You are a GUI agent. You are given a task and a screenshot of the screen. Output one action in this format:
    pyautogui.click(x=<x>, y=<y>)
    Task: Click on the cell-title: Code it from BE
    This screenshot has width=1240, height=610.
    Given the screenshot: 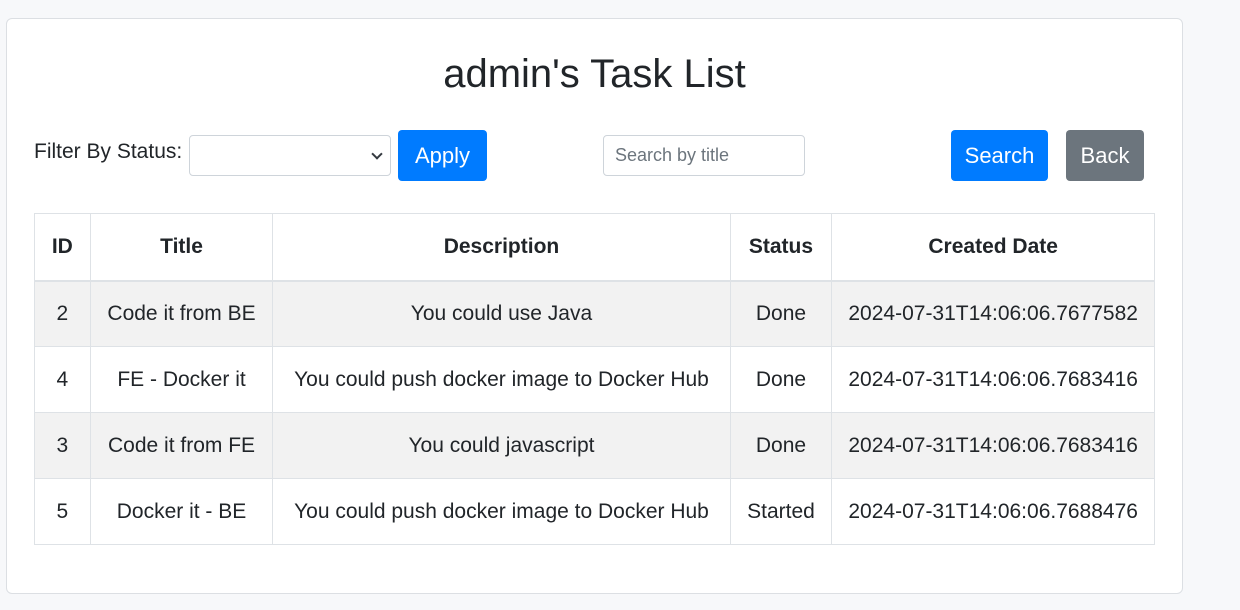 What is the action you would take?
    pyautogui.click(x=181, y=313)
    